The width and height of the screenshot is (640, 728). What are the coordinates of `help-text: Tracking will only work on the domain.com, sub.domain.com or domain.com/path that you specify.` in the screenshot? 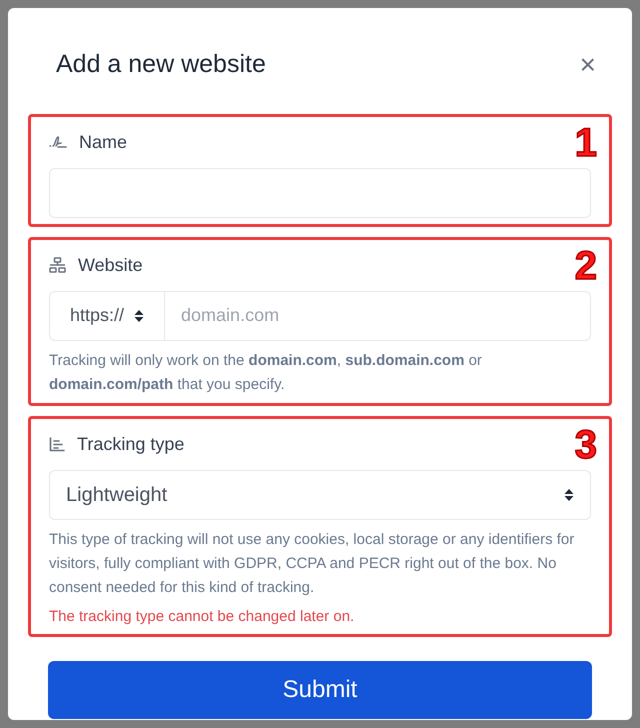 It's located at (266, 372).